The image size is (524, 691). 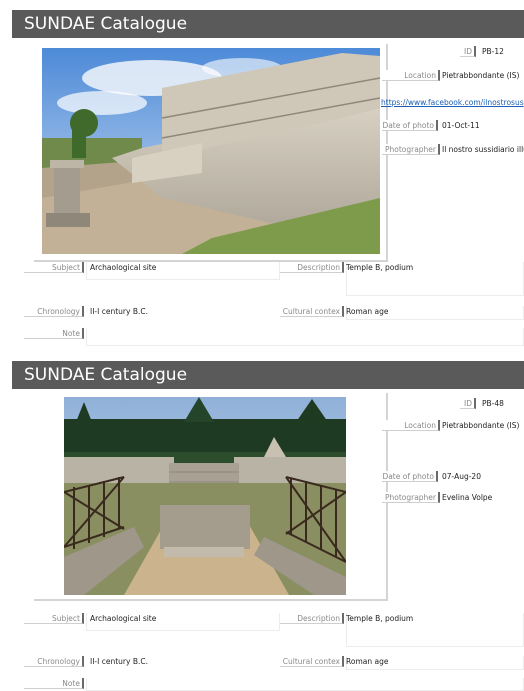 What do you see at coordinates (483, 149) in the screenshot?
I see `photographer-value: Il nostro sussidiario illu` at bounding box center [483, 149].